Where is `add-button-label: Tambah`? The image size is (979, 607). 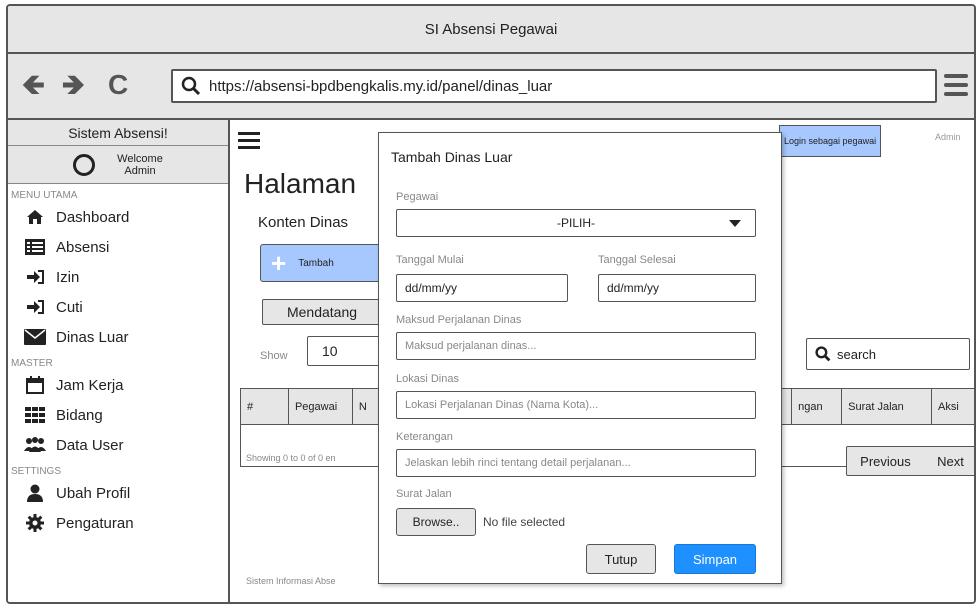 add-button-label: Tambah is located at coordinates (316, 263).